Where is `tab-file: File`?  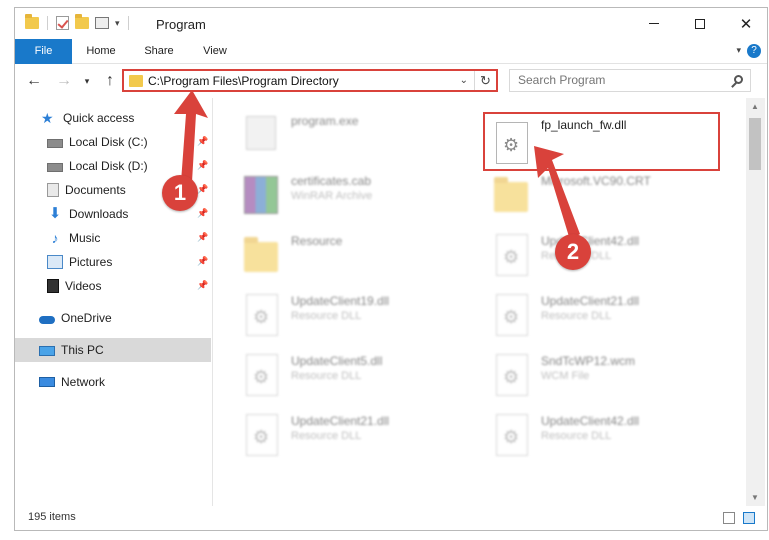 tab-file: File is located at coordinates (43, 51).